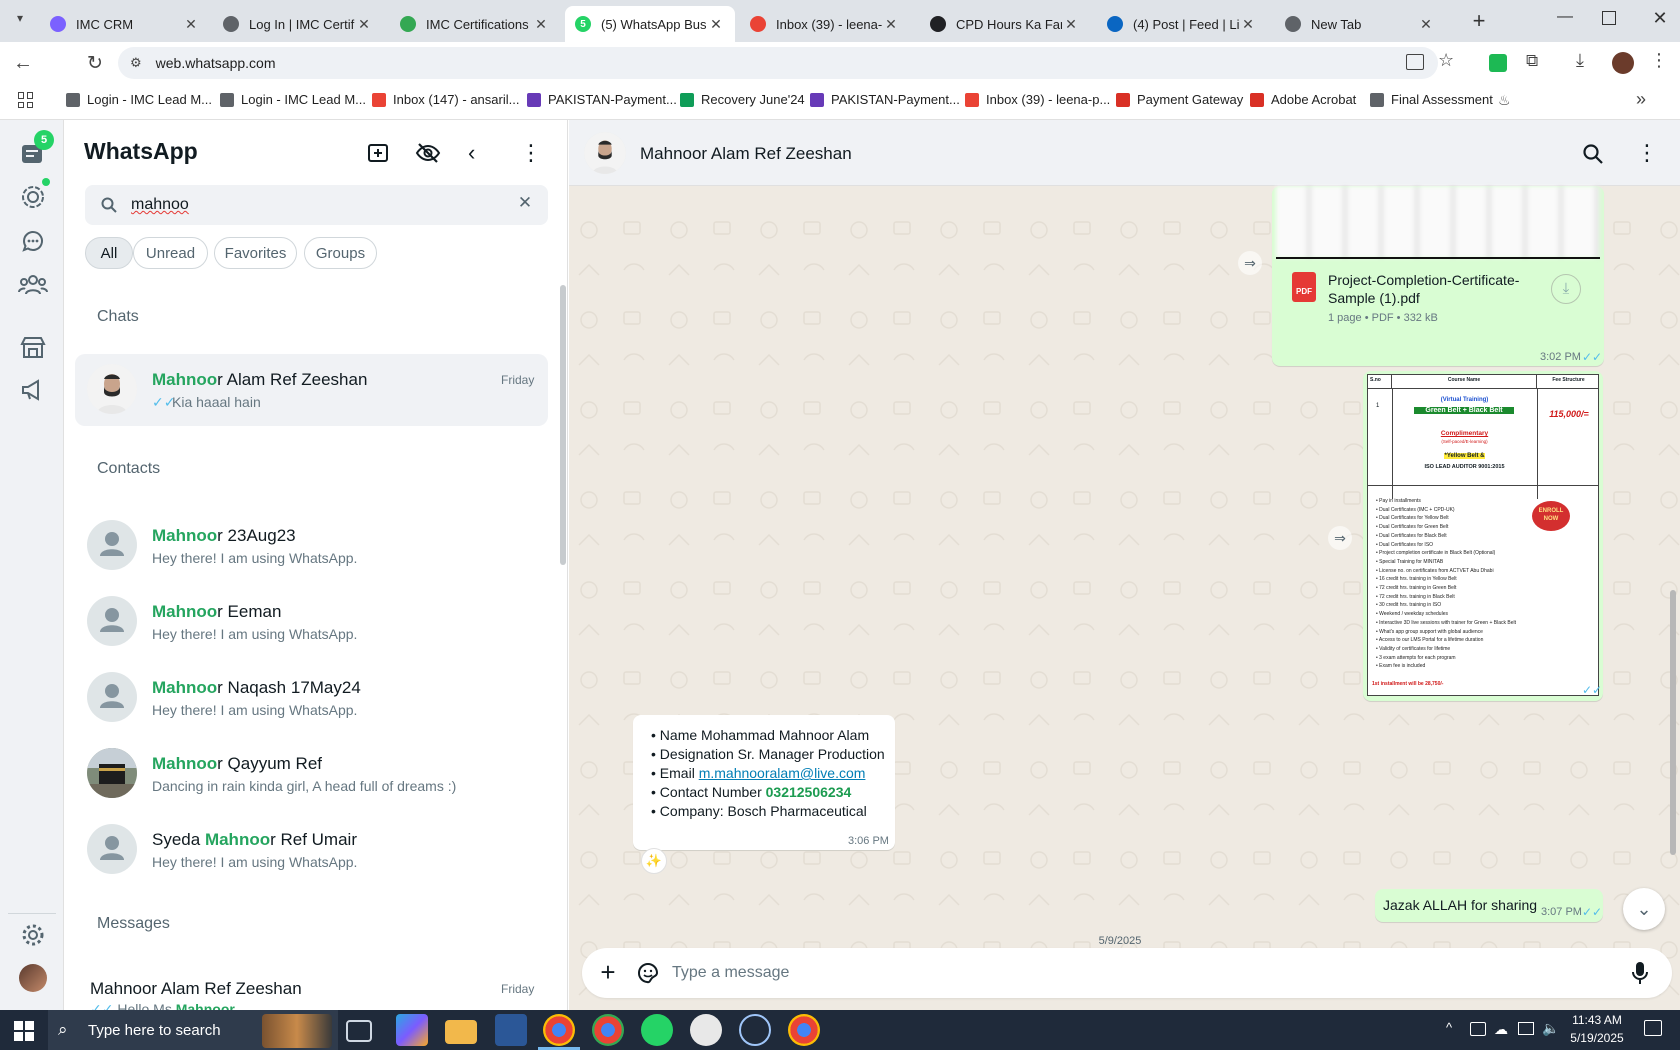 The height and width of the screenshot is (1050, 1680). What do you see at coordinates (298, 24) in the screenshot?
I see `browser-tab: Log In | IMC Certific ✕` at bounding box center [298, 24].